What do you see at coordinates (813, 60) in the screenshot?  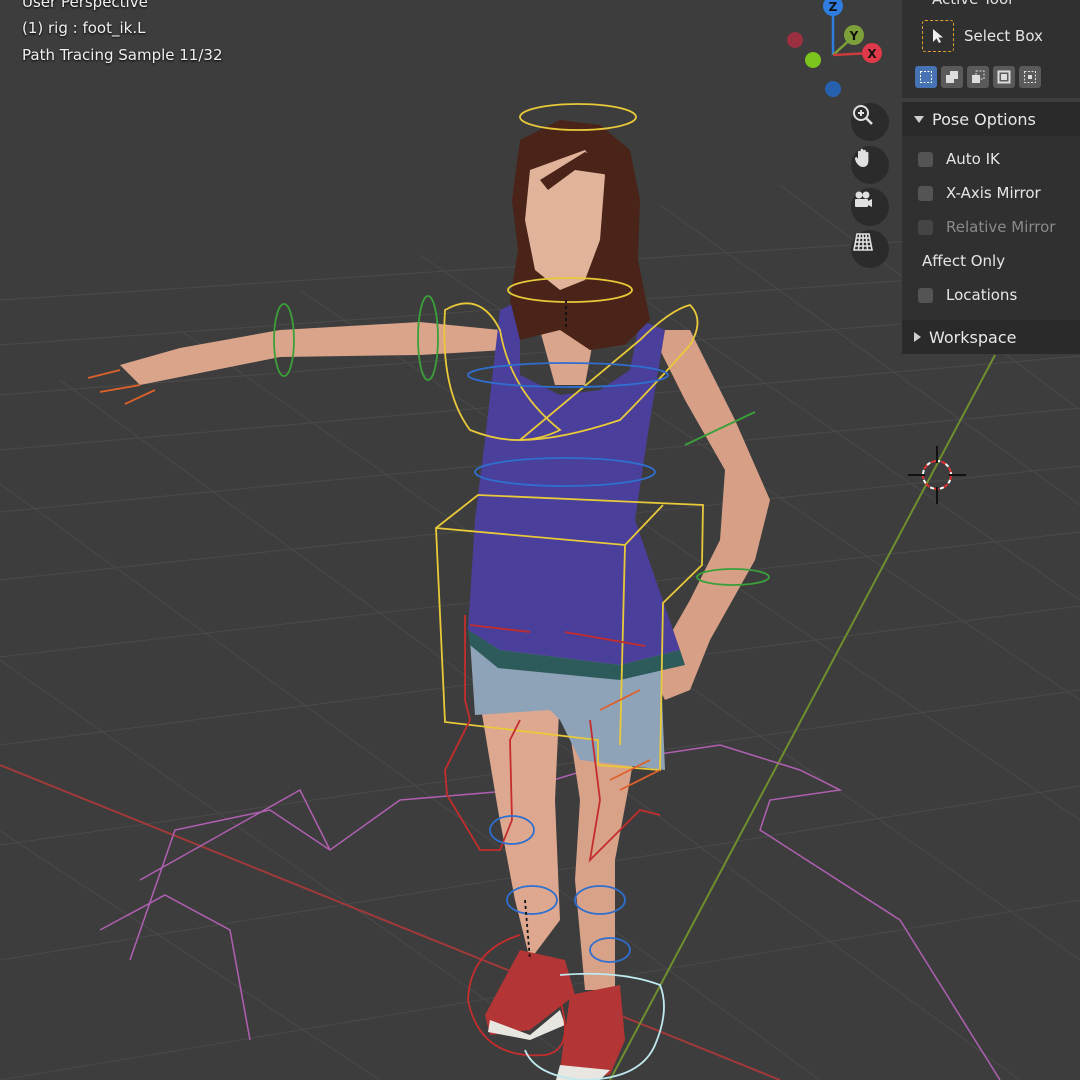 I see `neg-y-axis-dot` at bounding box center [813, 60].